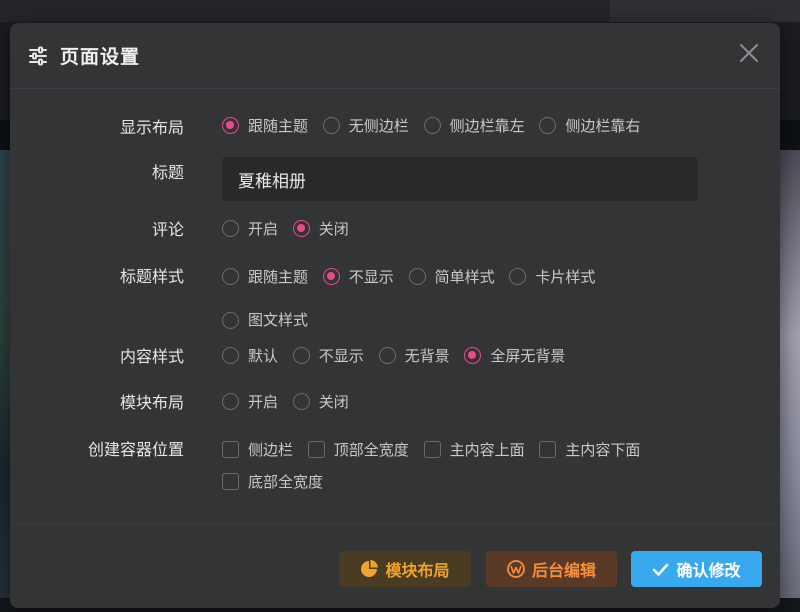 This screenshot has width=800, height=612. I want to click on title-style-label: 标题样式, so click(151, 276).